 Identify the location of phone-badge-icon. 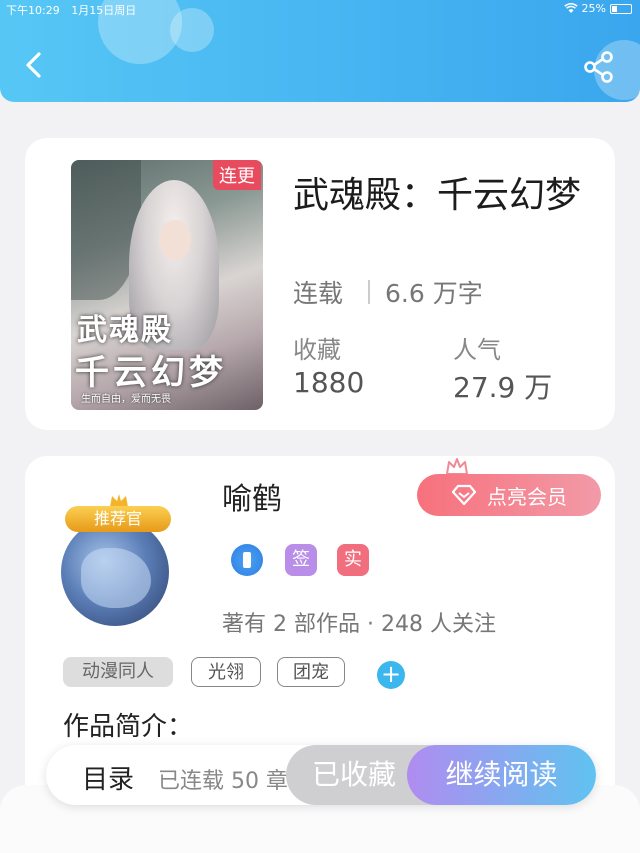
(247, 560).